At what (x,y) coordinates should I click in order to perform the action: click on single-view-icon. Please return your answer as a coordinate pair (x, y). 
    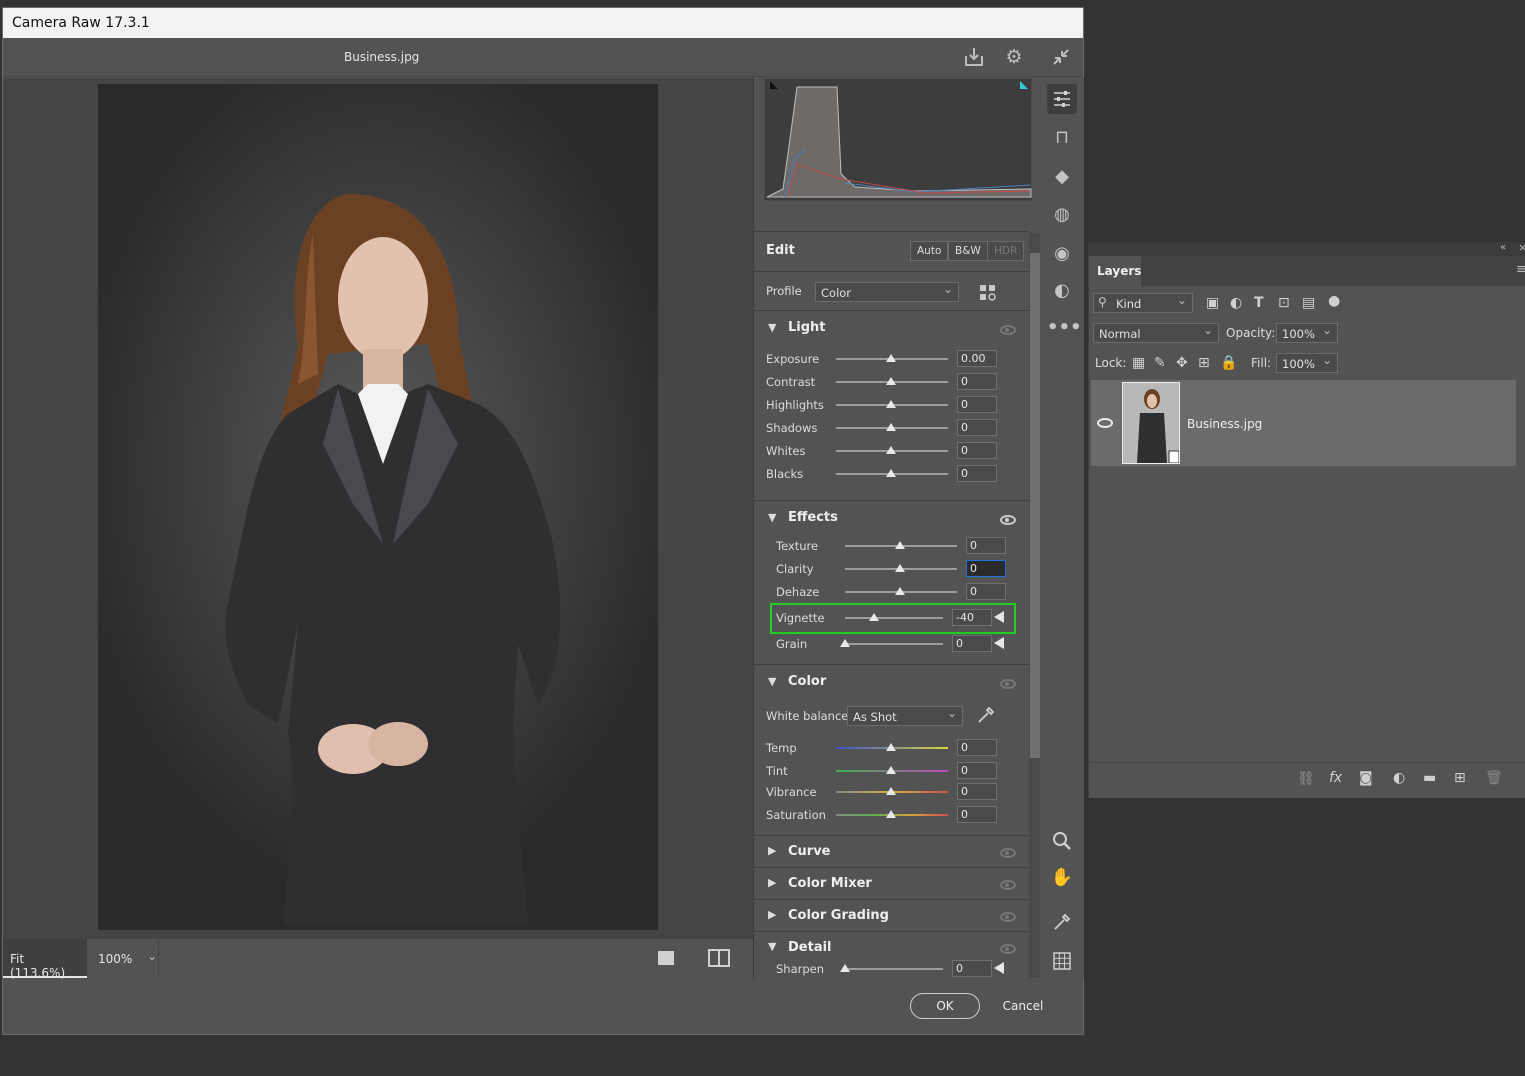
    Looking at the image, I should click on (666, 958).